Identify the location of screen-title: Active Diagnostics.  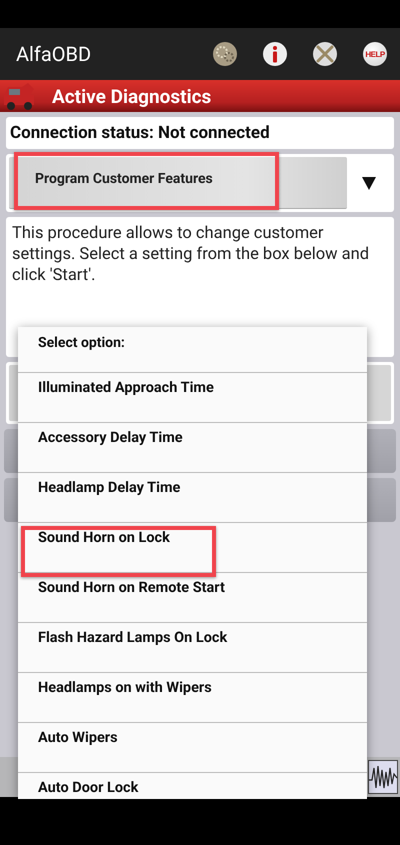
(132, 96).